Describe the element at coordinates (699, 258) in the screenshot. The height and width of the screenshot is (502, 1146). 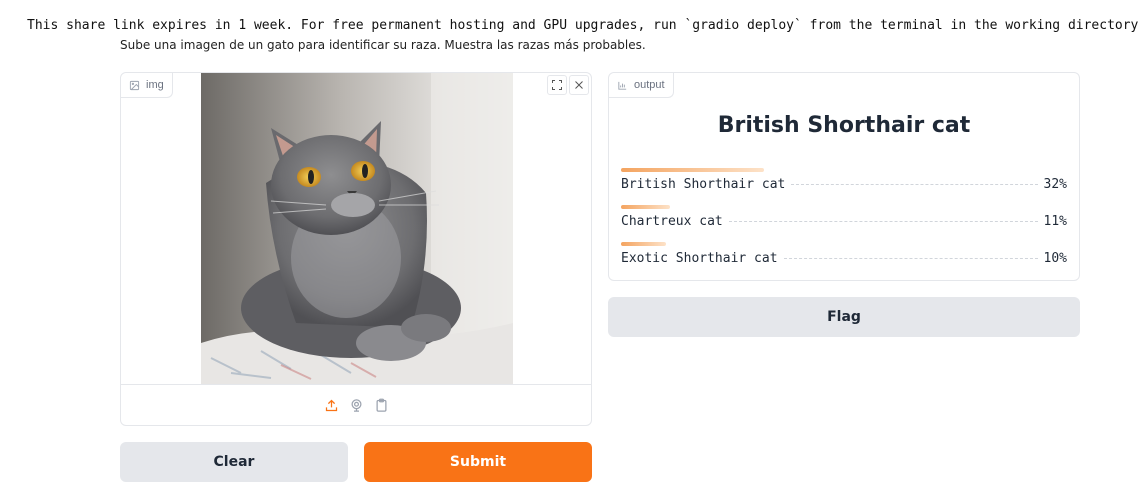
I see `confidence-label: Exotic Shorthair cat` at that location.